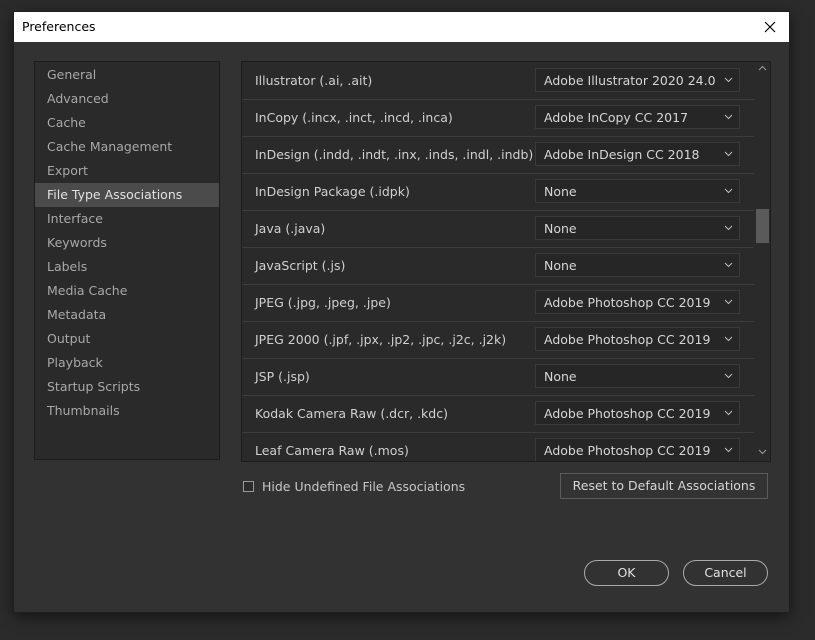  Describe the element at coordinates (127, 195) in the screenshot. I see `sidebar-item: File Type Associations` at that location.